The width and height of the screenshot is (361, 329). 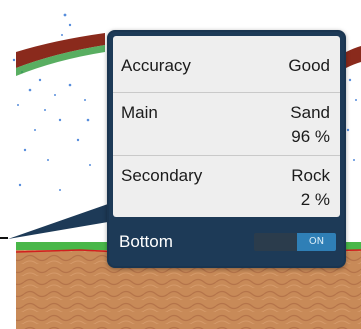 What do you see at coordinates (146, 241) in the screenshot?
I see `bottom-label: Bottom` at bounding box center [146, 241].